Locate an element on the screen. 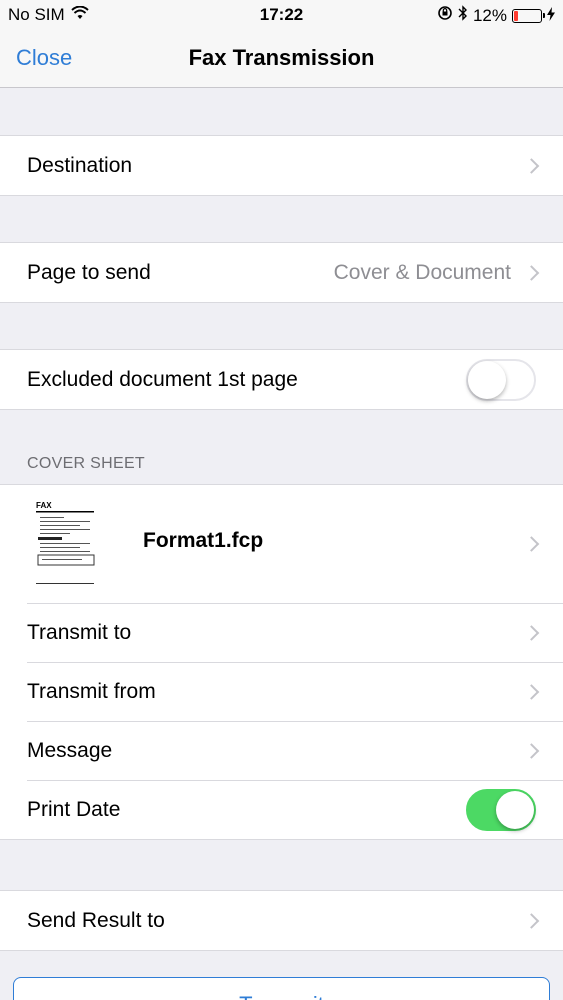  excluded-row: Excluded document 1st page is located at coordinates (281, 379).